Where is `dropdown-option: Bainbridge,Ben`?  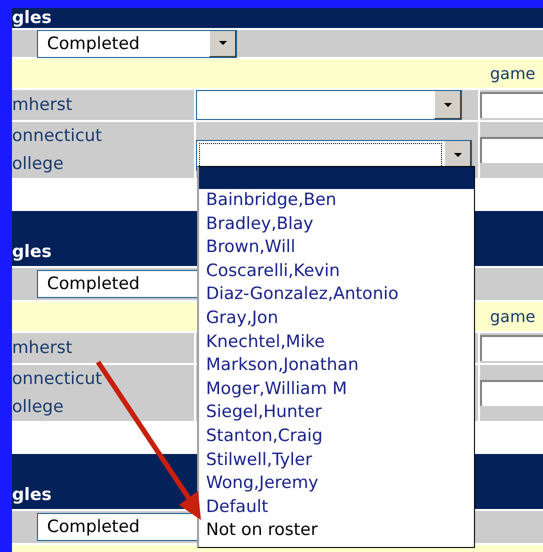 dropdown-option: Bainbridge,Ben is located at coordinates (336, 201).